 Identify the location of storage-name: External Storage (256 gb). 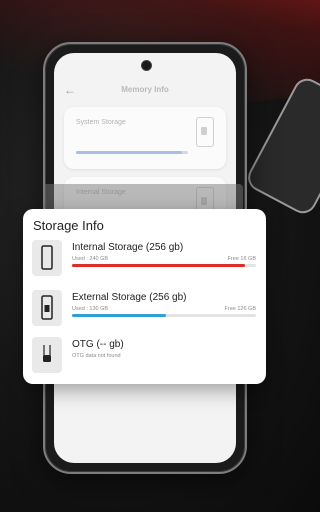
(129, 297).